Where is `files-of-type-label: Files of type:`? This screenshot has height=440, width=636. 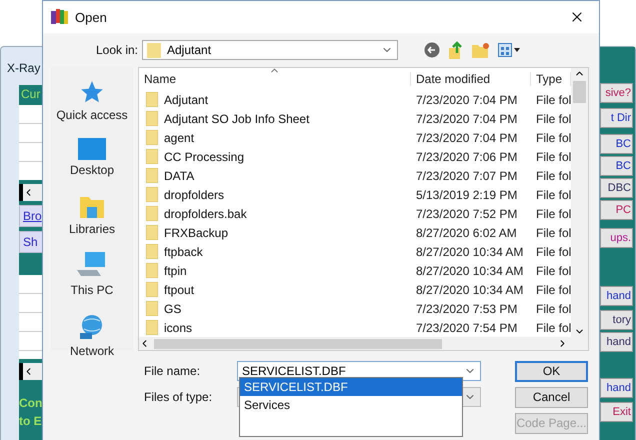
files-of-type-label: Files of type: is located at coordinates (179, 397).